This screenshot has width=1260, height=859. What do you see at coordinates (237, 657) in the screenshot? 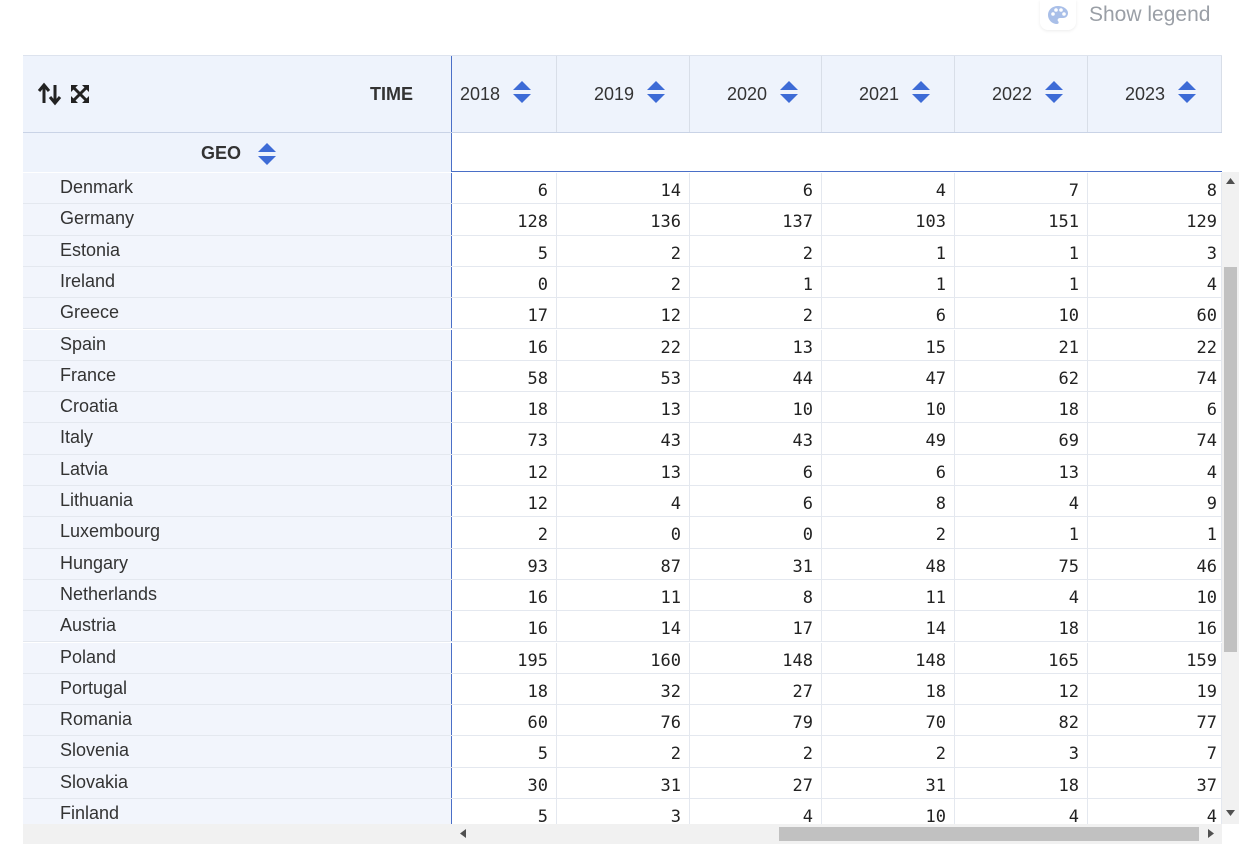
I see `geo-row-label: Poland` at bounding box center [237, 657].